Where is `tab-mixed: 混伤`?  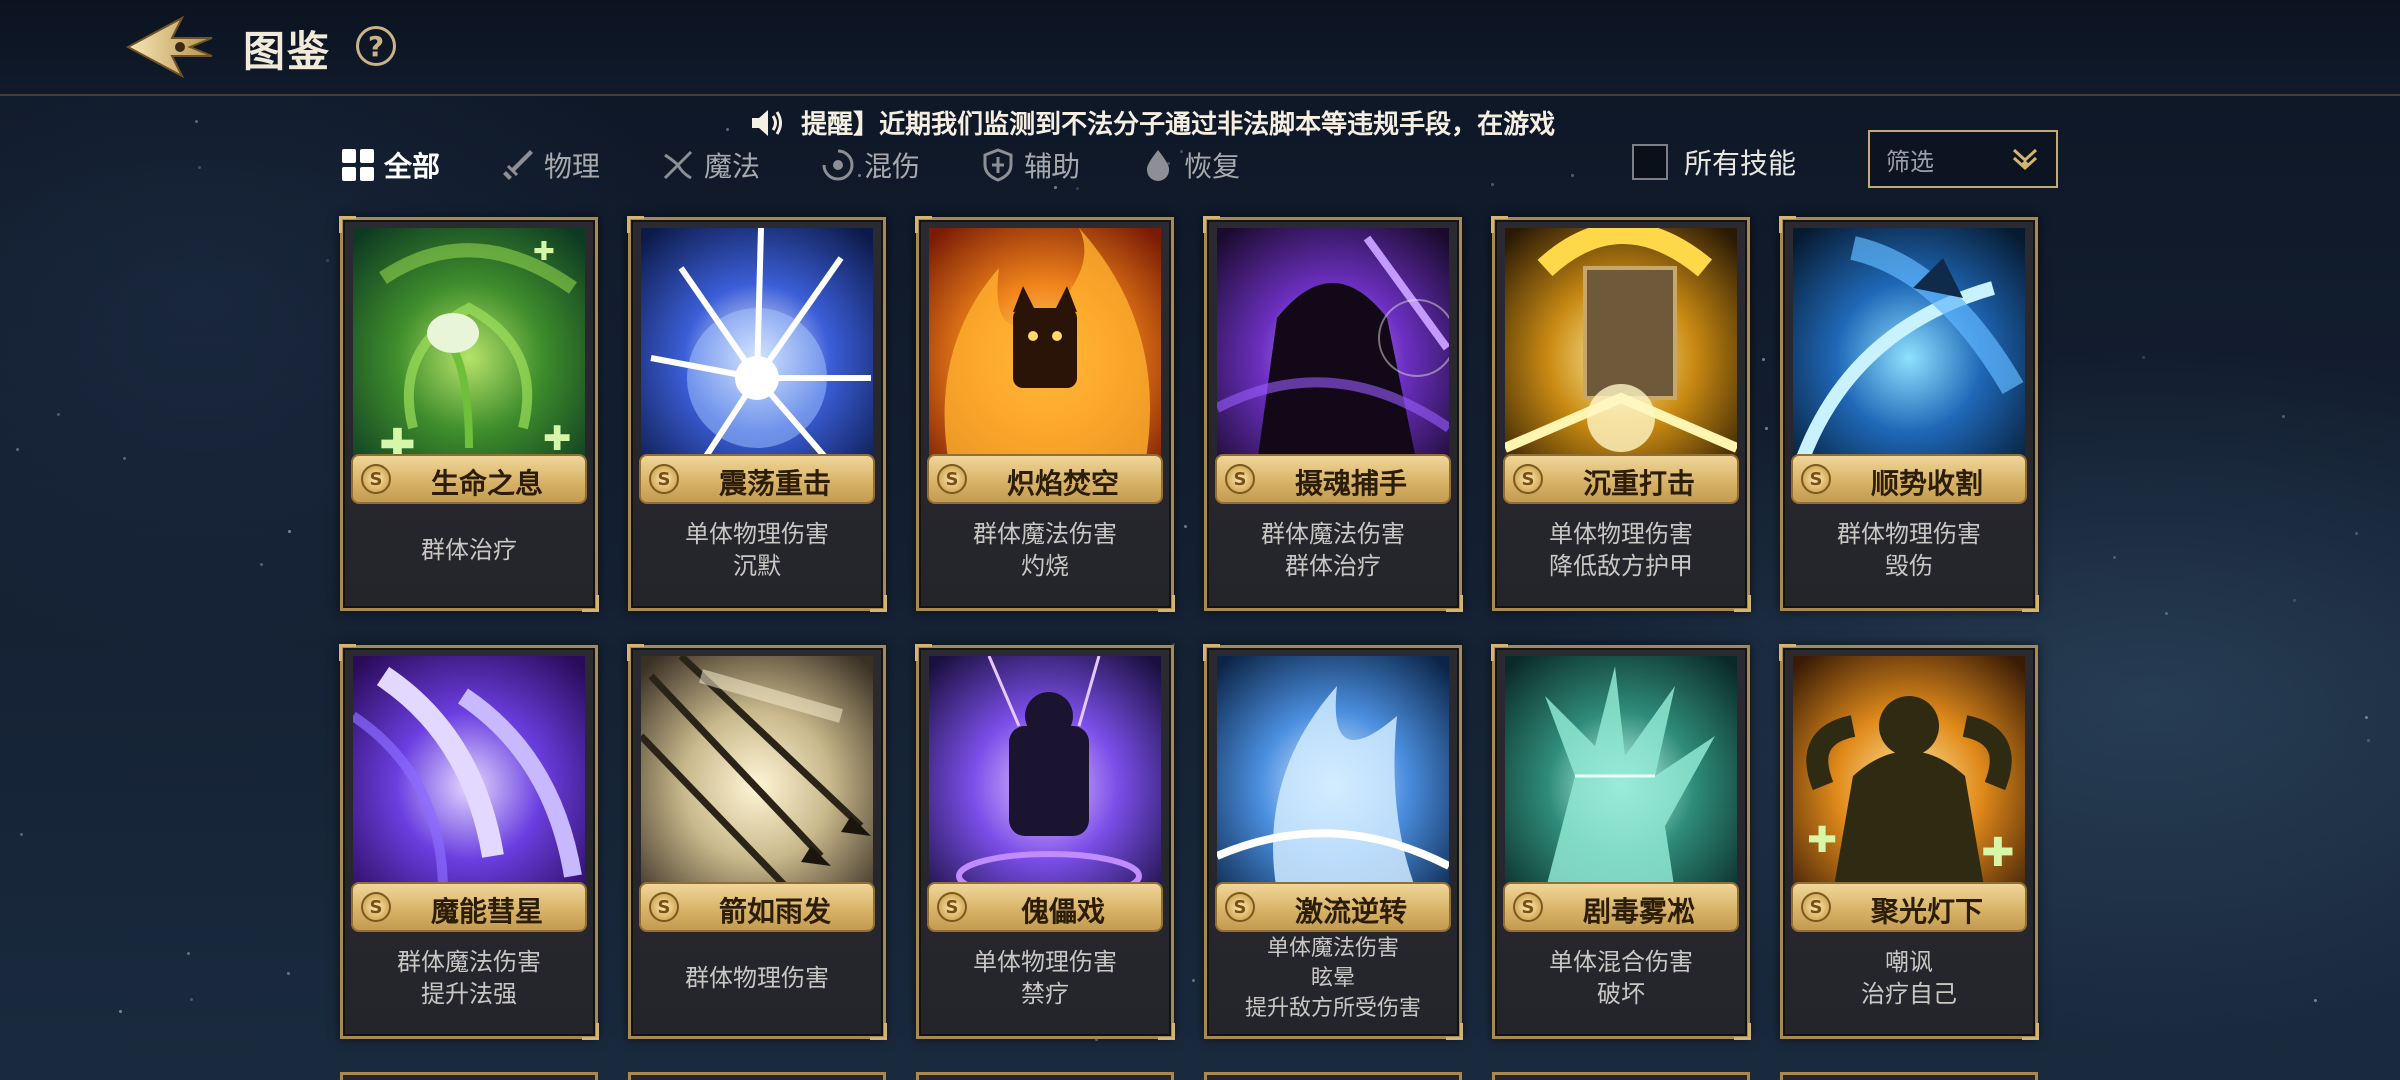 tab-mixed: 混伤 is located at coordinates (870, 165).